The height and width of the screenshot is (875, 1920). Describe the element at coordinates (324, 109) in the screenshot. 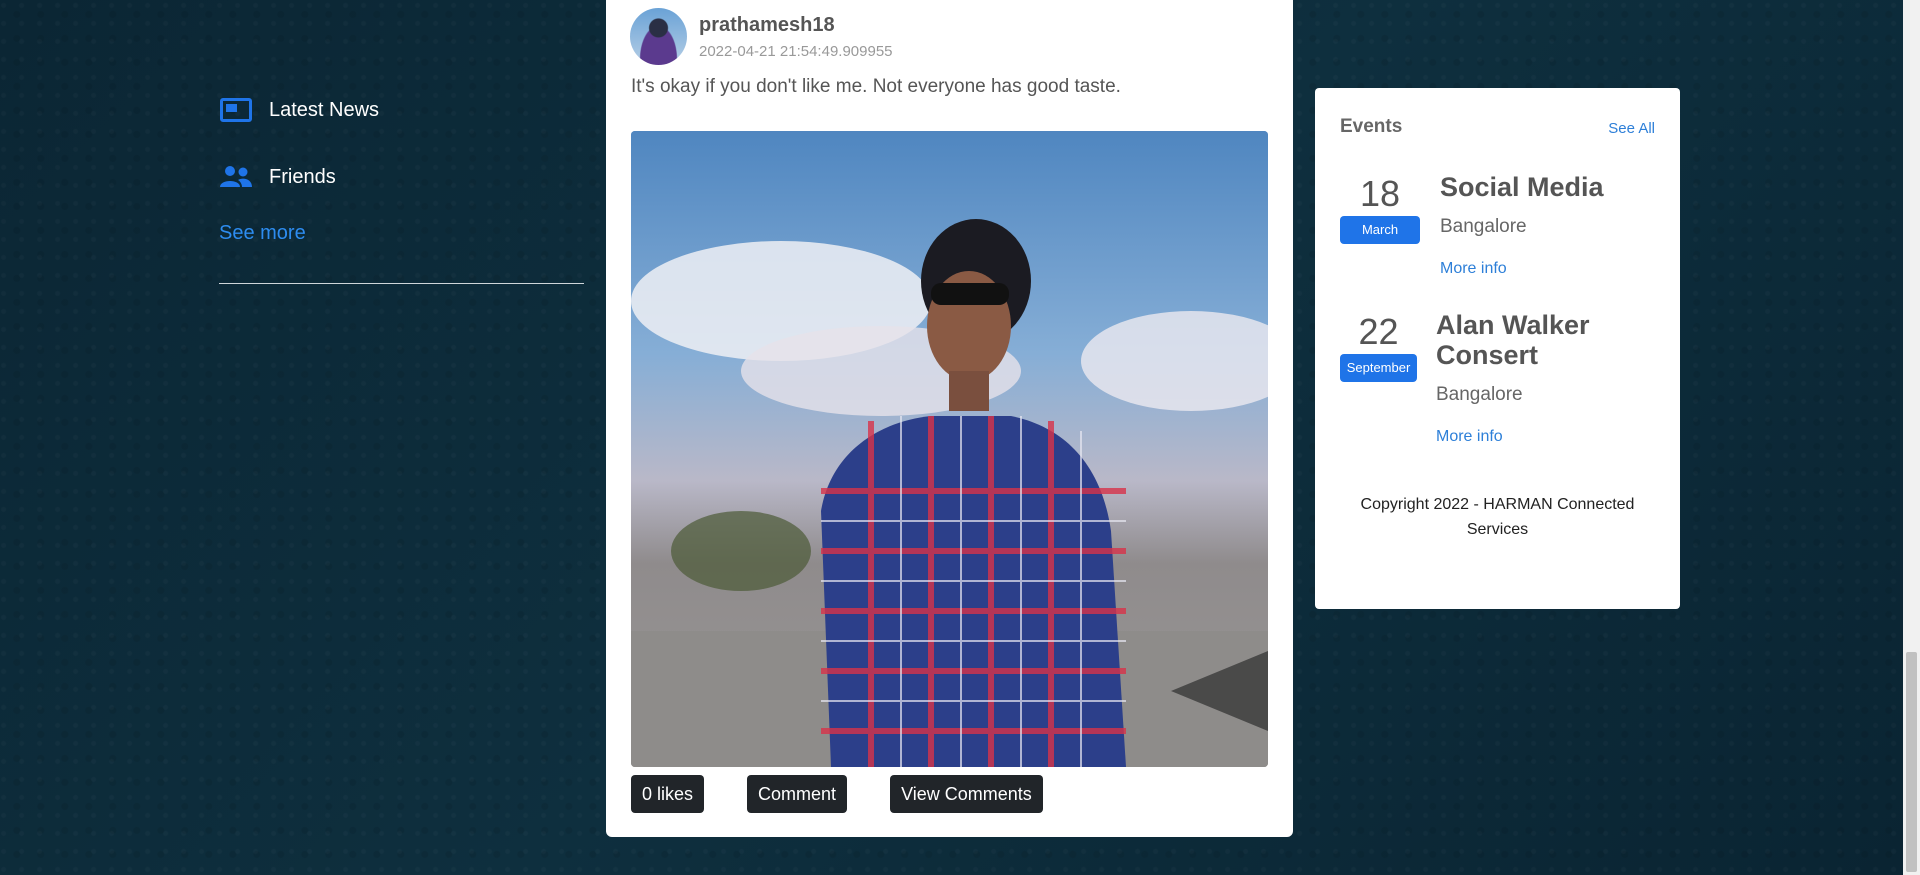

I see `sidebar-item-label: Latest News` at that location.